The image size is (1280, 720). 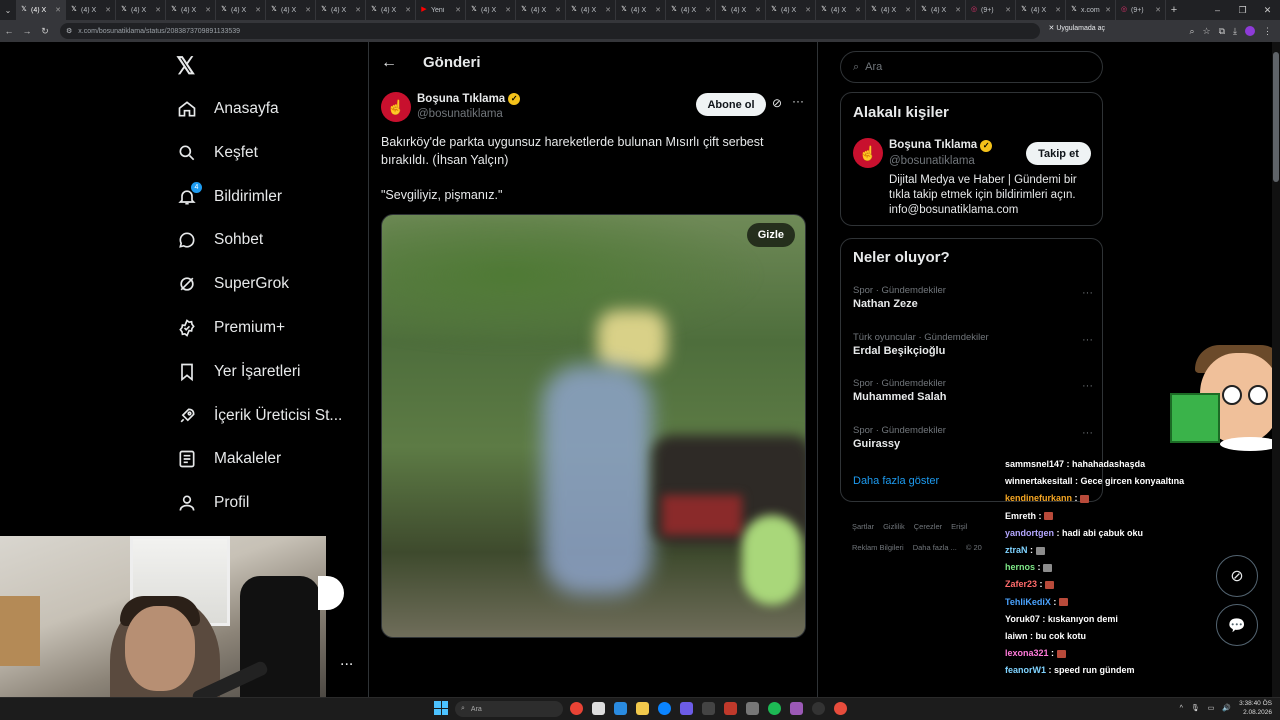 What do you see at coordinates (686, 708) in the screenshot?
I see `discord-icon` at bounding box center [686, 708].